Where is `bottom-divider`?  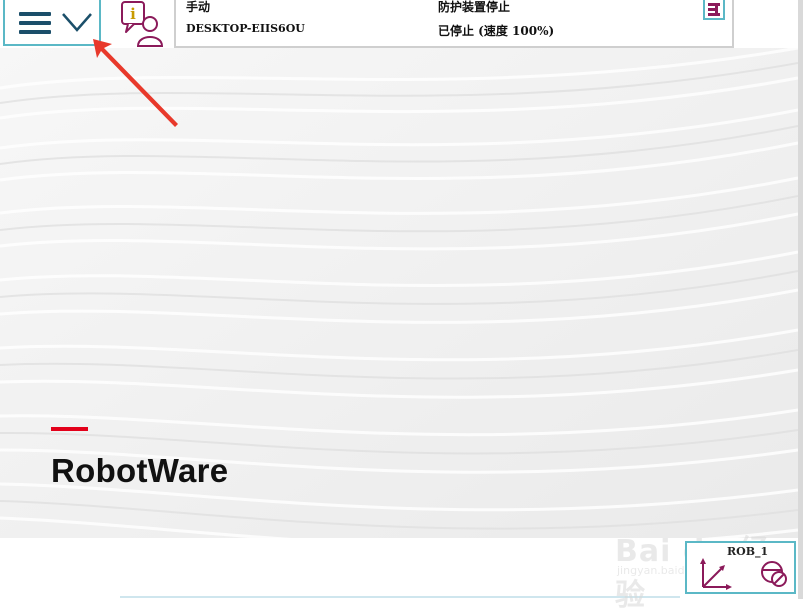 bottom-divider is located at coordinates (400, 597).